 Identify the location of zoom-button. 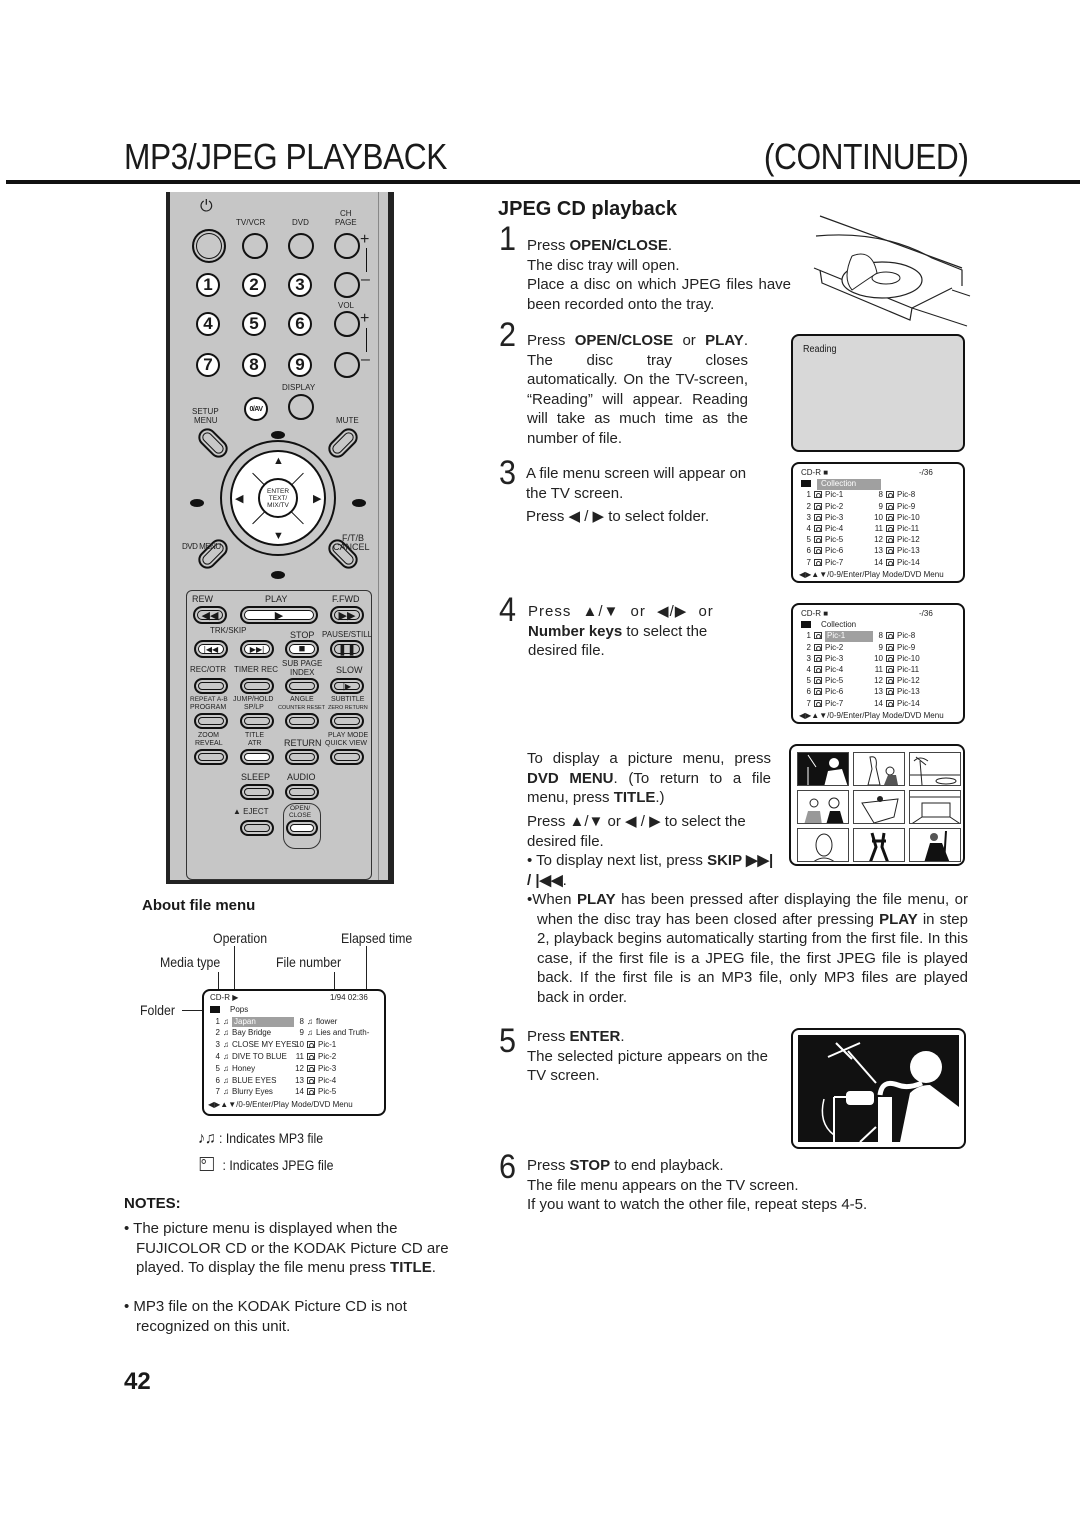
(211, 757).